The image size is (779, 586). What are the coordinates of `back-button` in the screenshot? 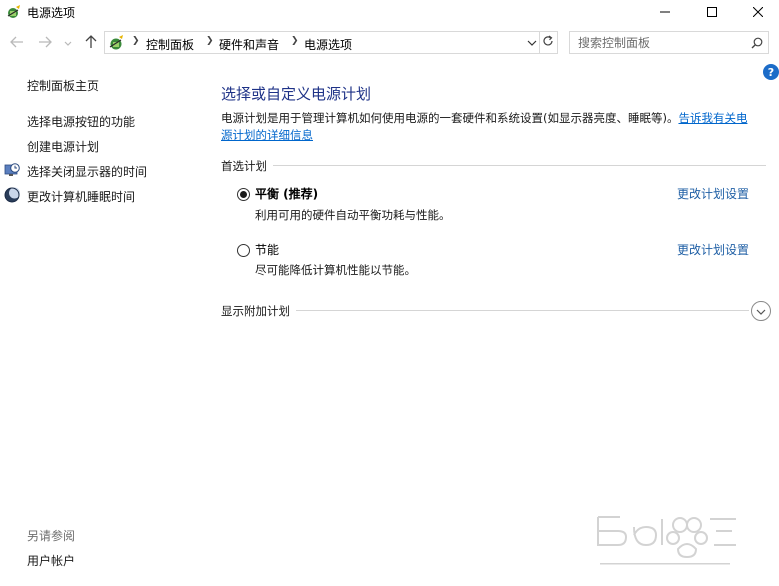 It's located at (17, 43).